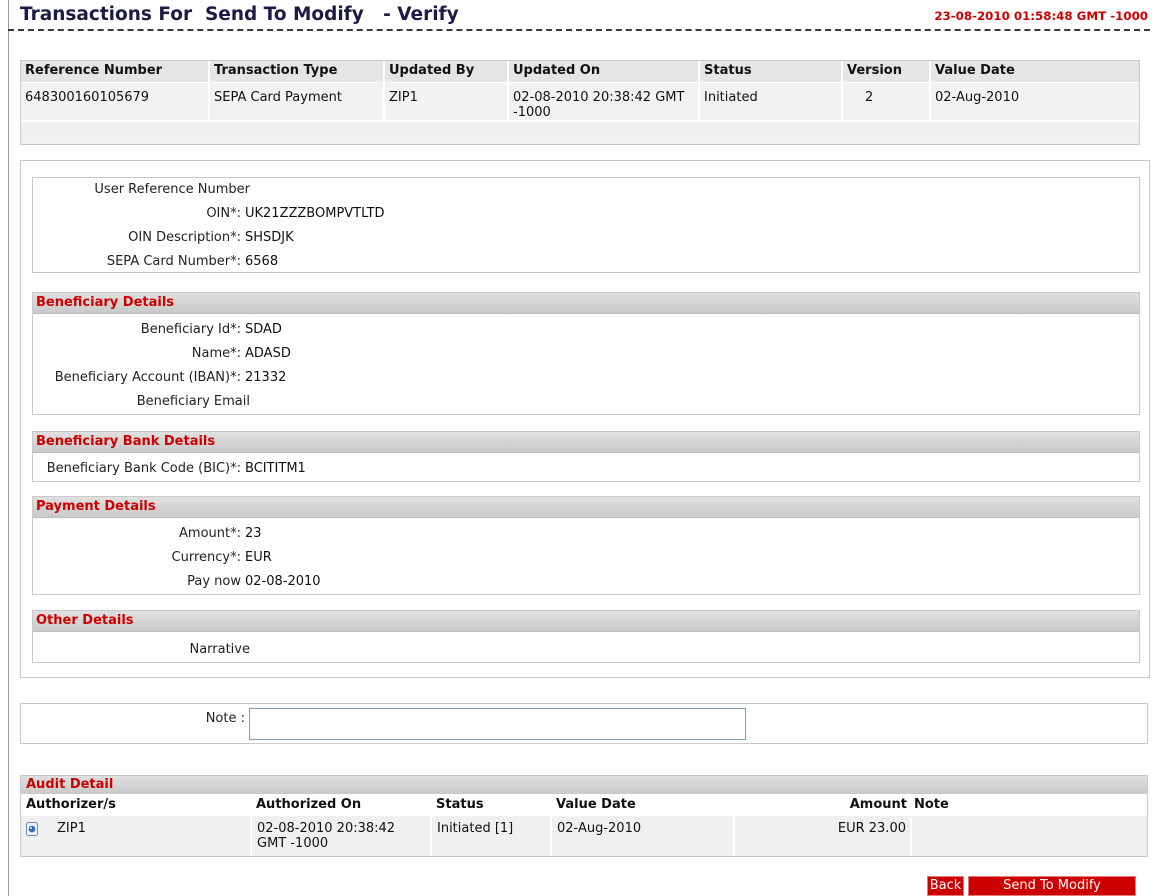  Describe the element at coordinates (586, 330) in the screenshot. I see `field-beneficiary-id: Beneficiary Id*: SDAD` at that location.